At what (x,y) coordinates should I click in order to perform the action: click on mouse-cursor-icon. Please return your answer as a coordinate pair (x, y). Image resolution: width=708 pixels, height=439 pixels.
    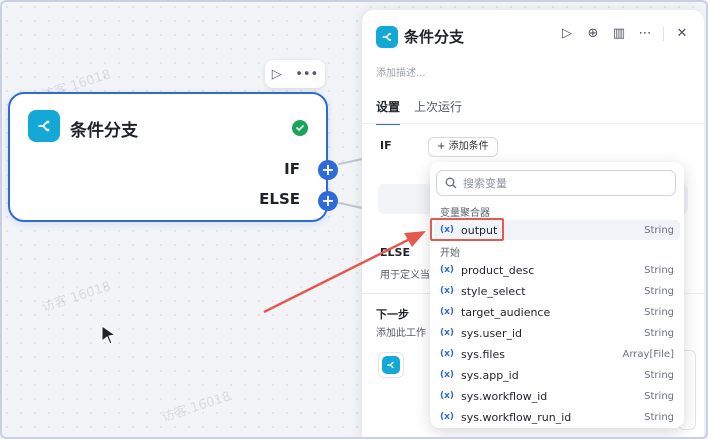
    Looking at the image, I should click on (109, 335).